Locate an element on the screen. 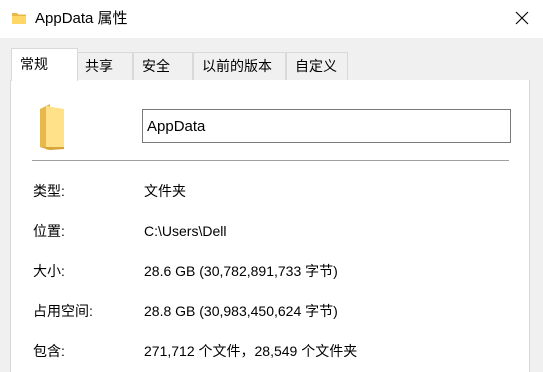 The image size is (543, 372). tab-label: 以前的版本 is located at coordinates (237, 66).